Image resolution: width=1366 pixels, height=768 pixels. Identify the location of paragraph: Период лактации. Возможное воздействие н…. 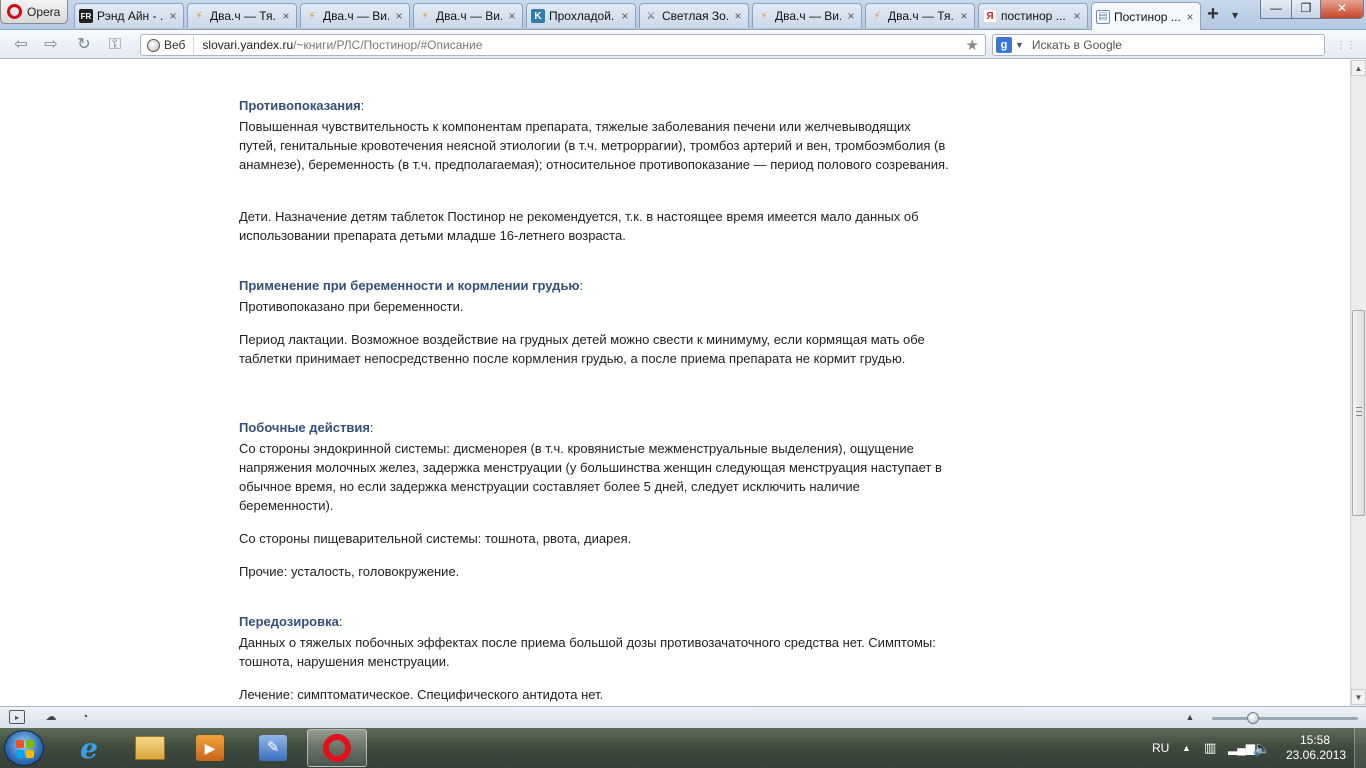
(582, 349).